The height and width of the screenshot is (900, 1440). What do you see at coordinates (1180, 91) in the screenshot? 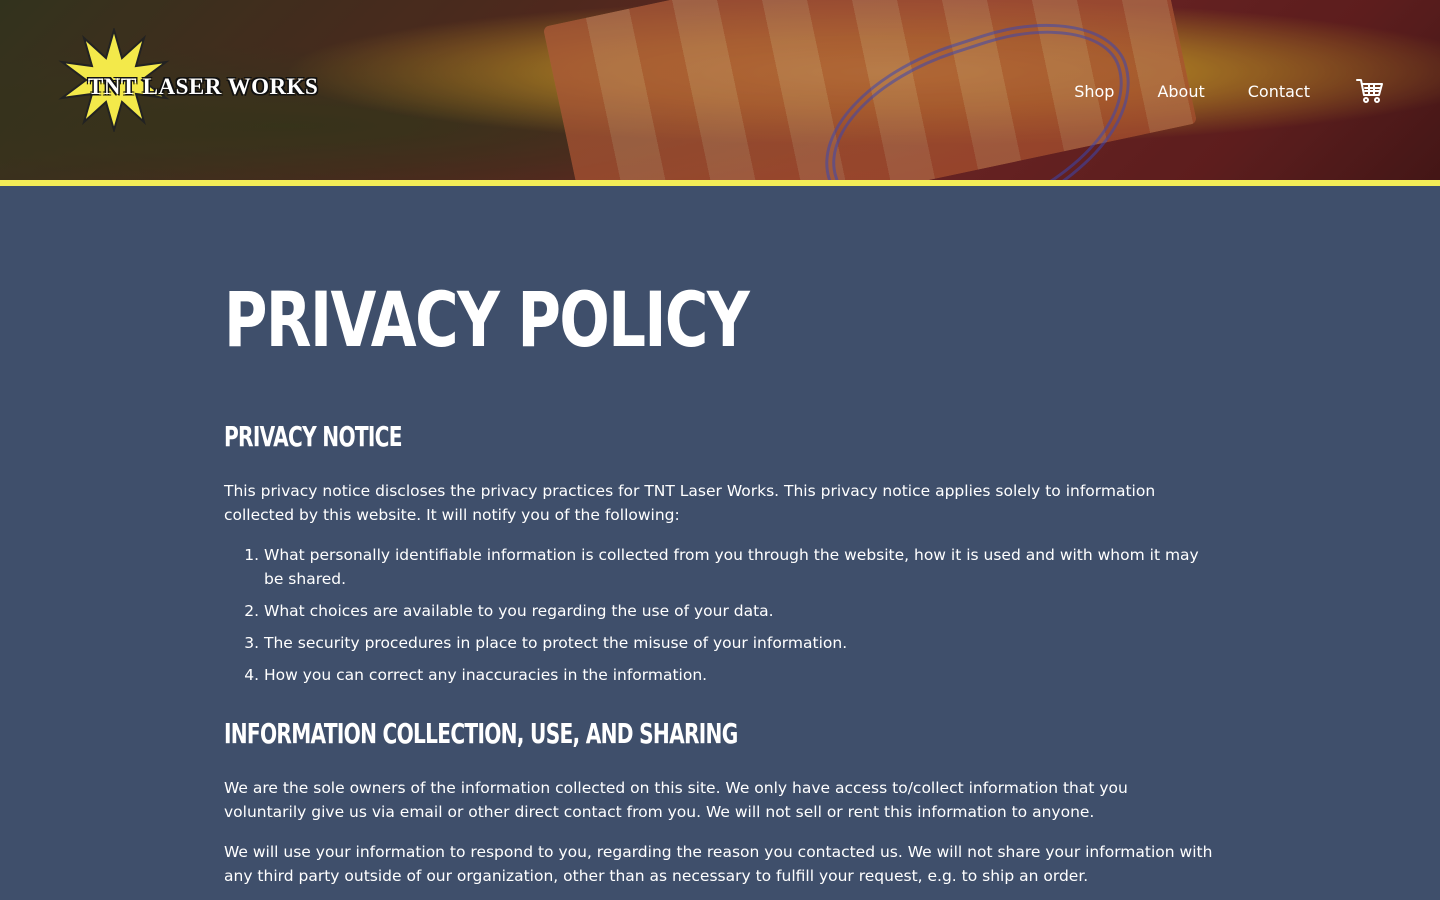
I see `nav-about-link: About` at bounding box center [1180, 91].